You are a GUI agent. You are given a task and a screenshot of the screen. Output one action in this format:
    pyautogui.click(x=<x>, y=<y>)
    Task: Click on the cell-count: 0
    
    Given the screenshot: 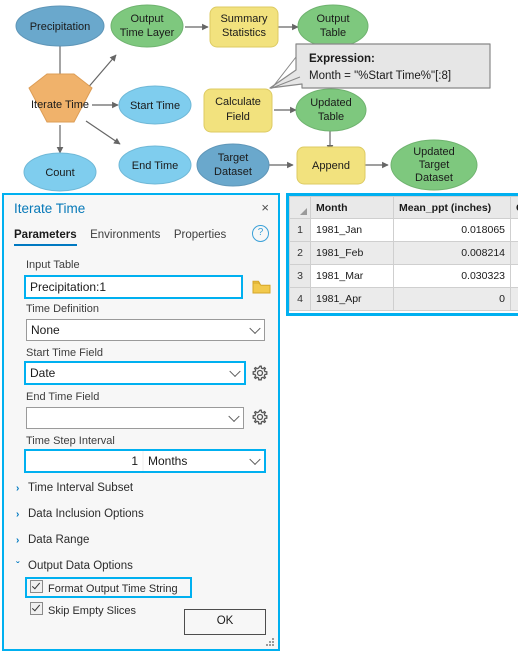 What is the action you would take?
    pyautogui.click(x=514, y=299)
    